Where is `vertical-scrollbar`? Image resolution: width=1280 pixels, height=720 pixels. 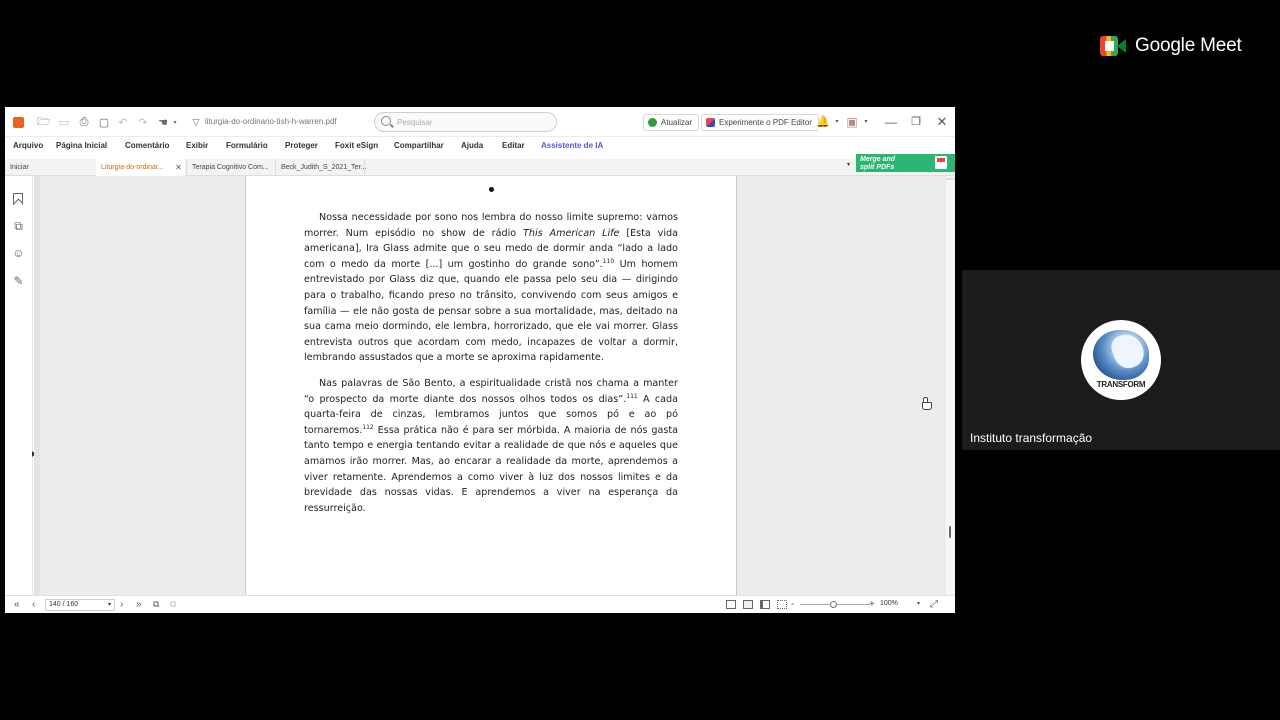 vertical-scrollbar is located at coordinates (950, 385).